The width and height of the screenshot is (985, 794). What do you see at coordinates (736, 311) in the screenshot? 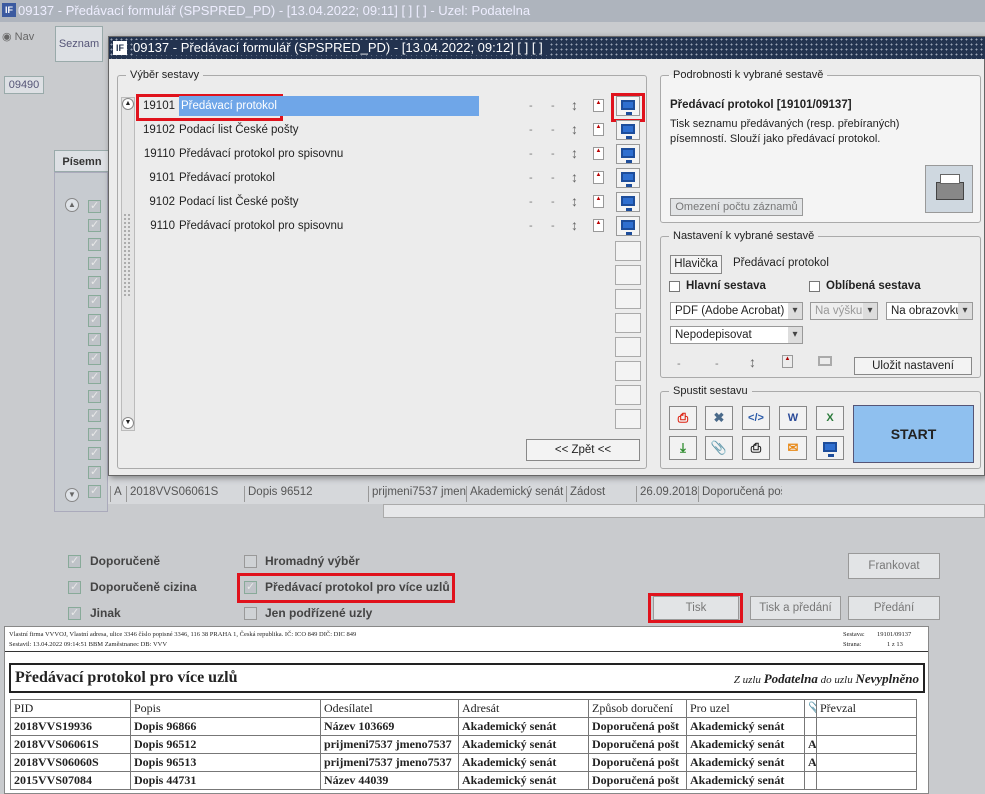
I see `format-select: PDF (Adobe Acrobat)` at bounding box center [736, 311].